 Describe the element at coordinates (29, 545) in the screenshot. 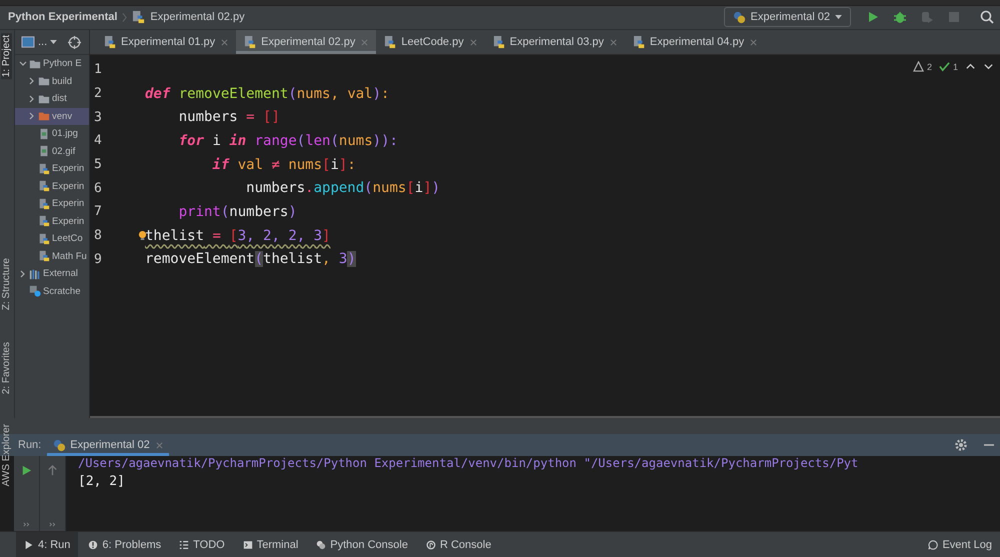

I see `play-icon` at that location.